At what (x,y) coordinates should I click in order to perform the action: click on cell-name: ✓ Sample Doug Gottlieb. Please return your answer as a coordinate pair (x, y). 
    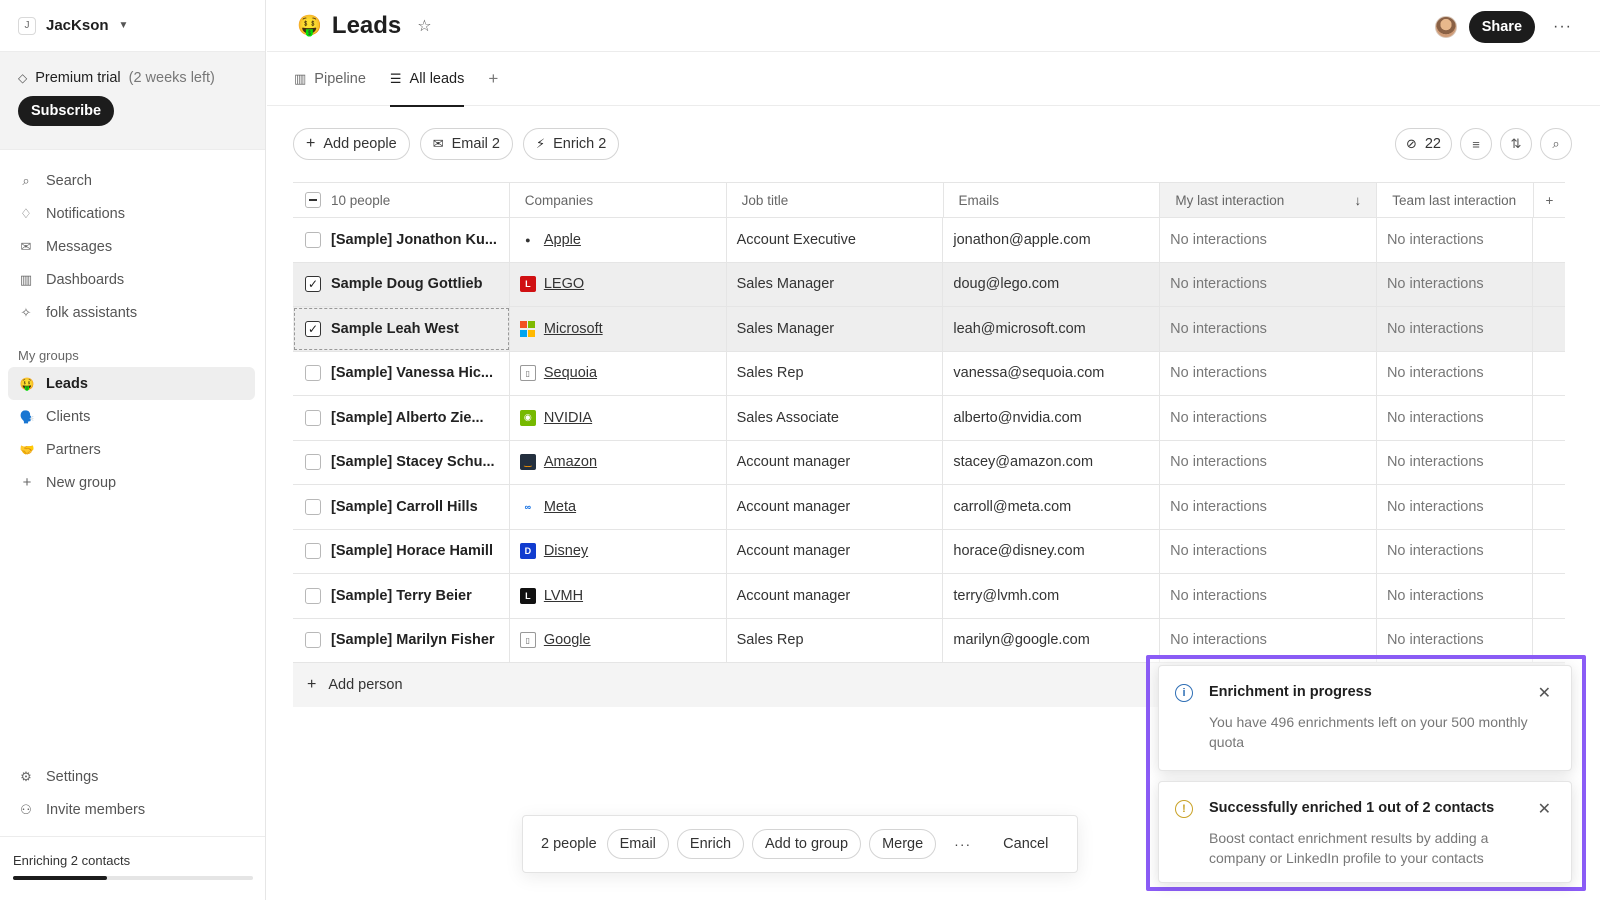
    Looking at the image, I should click on (401, 284).